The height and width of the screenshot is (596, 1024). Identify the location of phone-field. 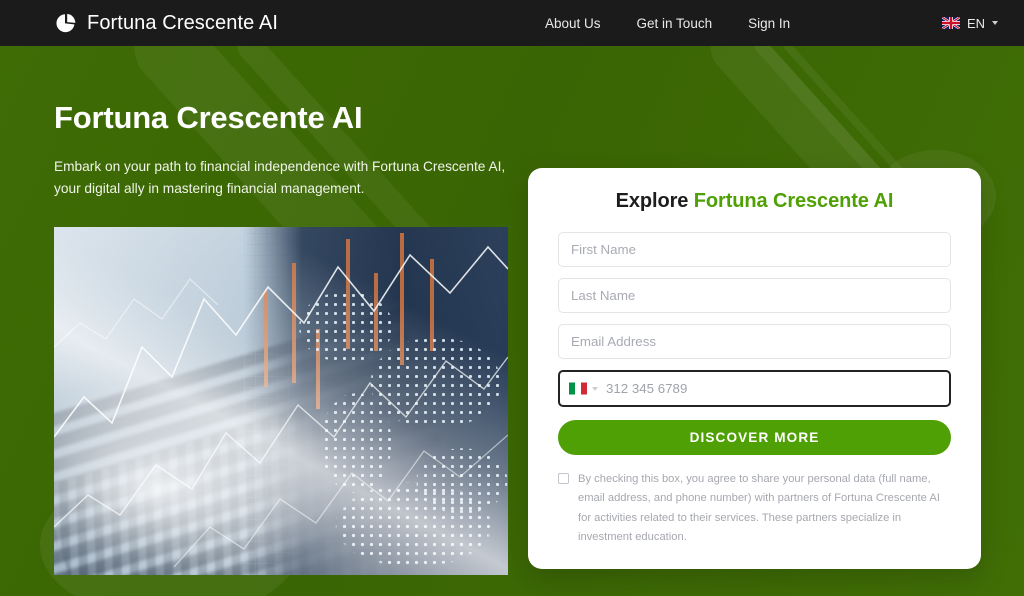
(754, 388).